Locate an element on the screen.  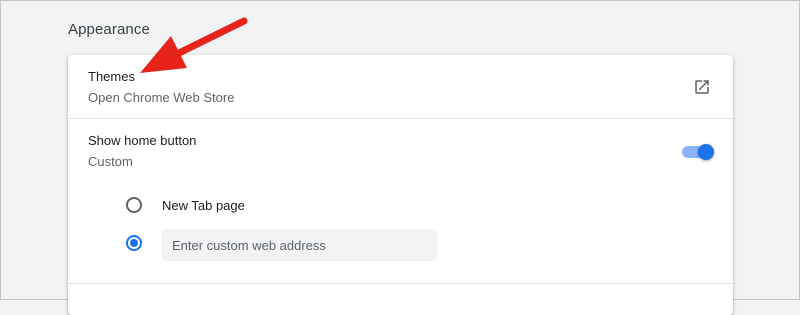
radio-option-custom is located at coordinates (136, 244).